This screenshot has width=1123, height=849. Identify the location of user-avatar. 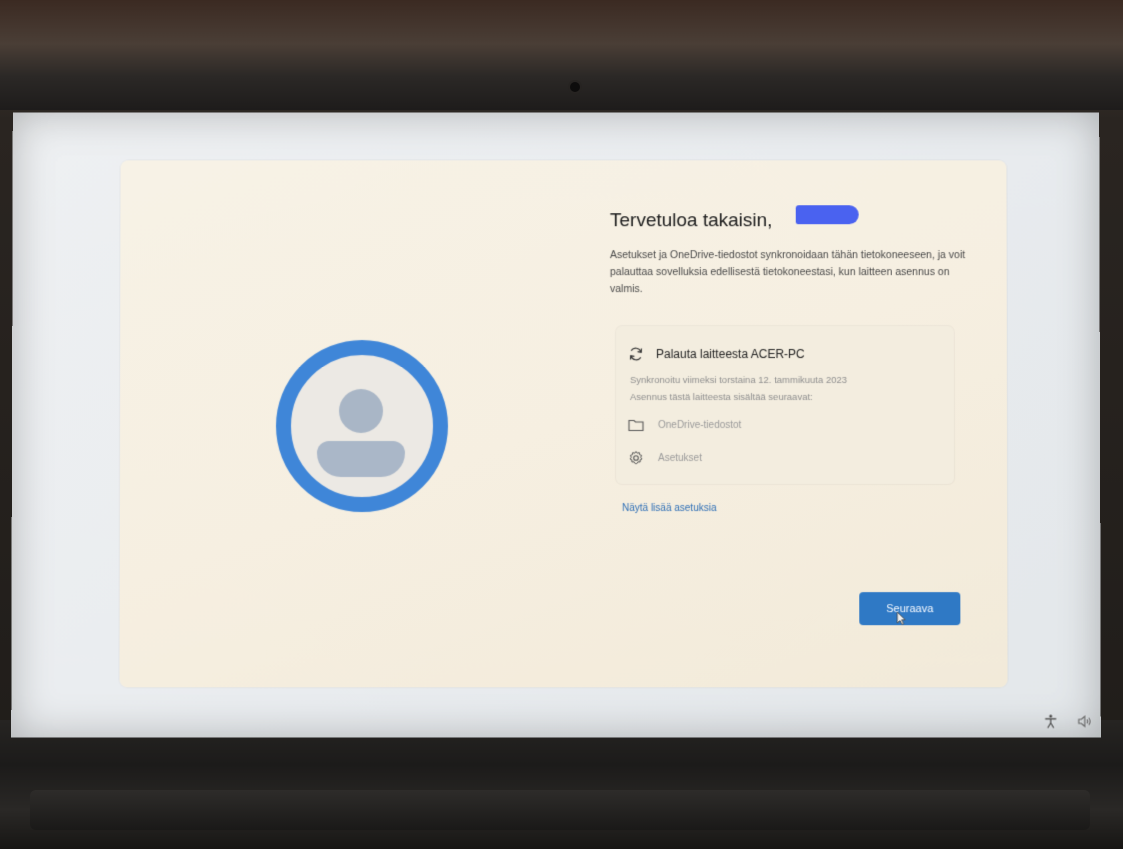
(362, 426).